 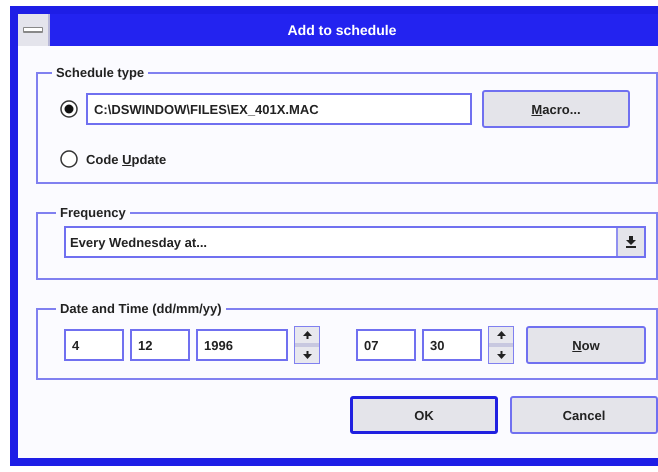 What do you see at coordinates (342, 30) in the screenshot?
I see `window-title: Add to schedule` at bounding box center [342, 30].